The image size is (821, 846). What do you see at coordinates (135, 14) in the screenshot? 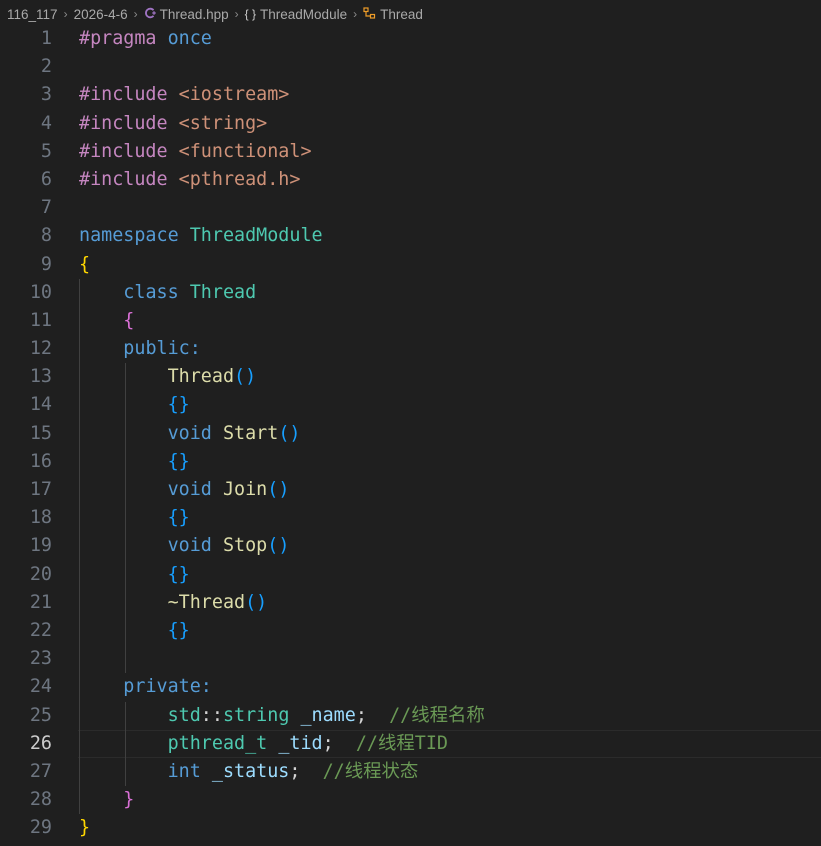
I see `chevron-right-icon: ›` at bounding box center [135, 14].